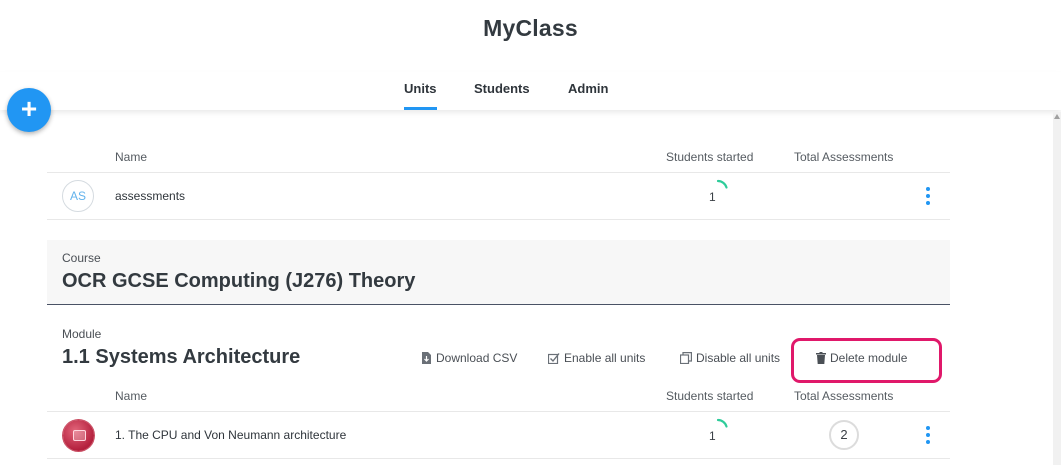 The height and width of the screenshot is (465, 1061). What do you see at coordinates (78, 196) in the screenshot?
I see `avatar: AS` at bounding box center [78, 196].